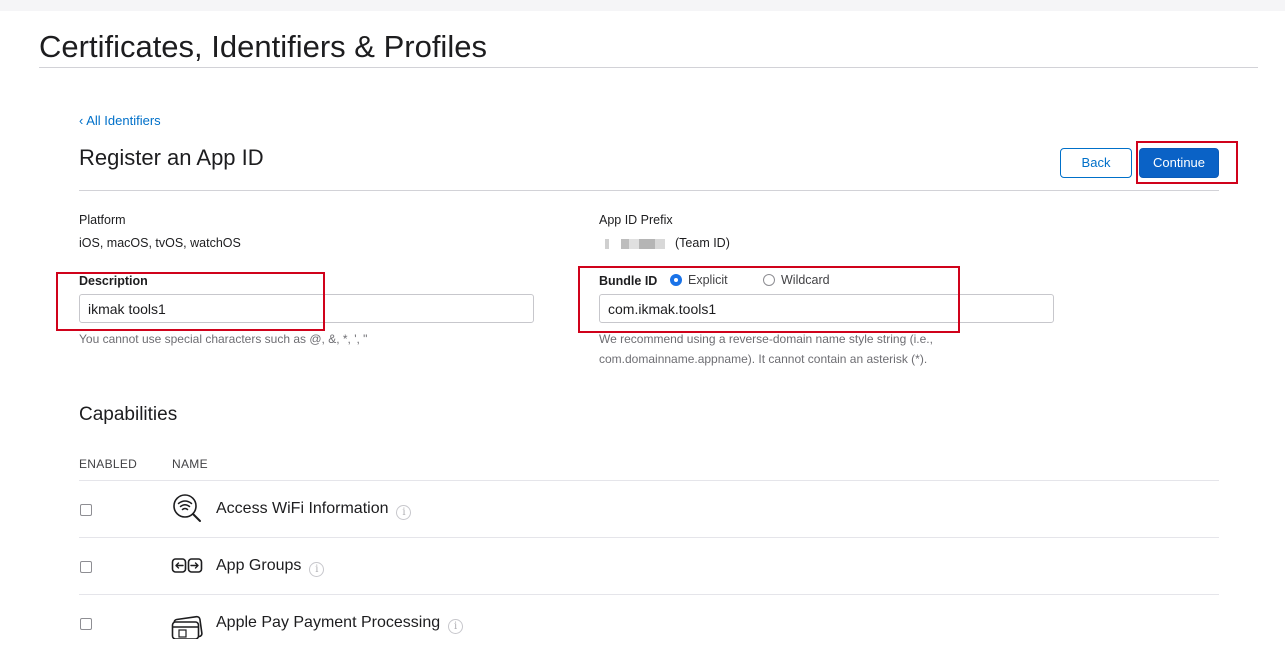 The image size is (1285, 652). What do you see at coordinates (306, 308) in the screenshot?
I see `description-input` at bounding box center [306, 308].